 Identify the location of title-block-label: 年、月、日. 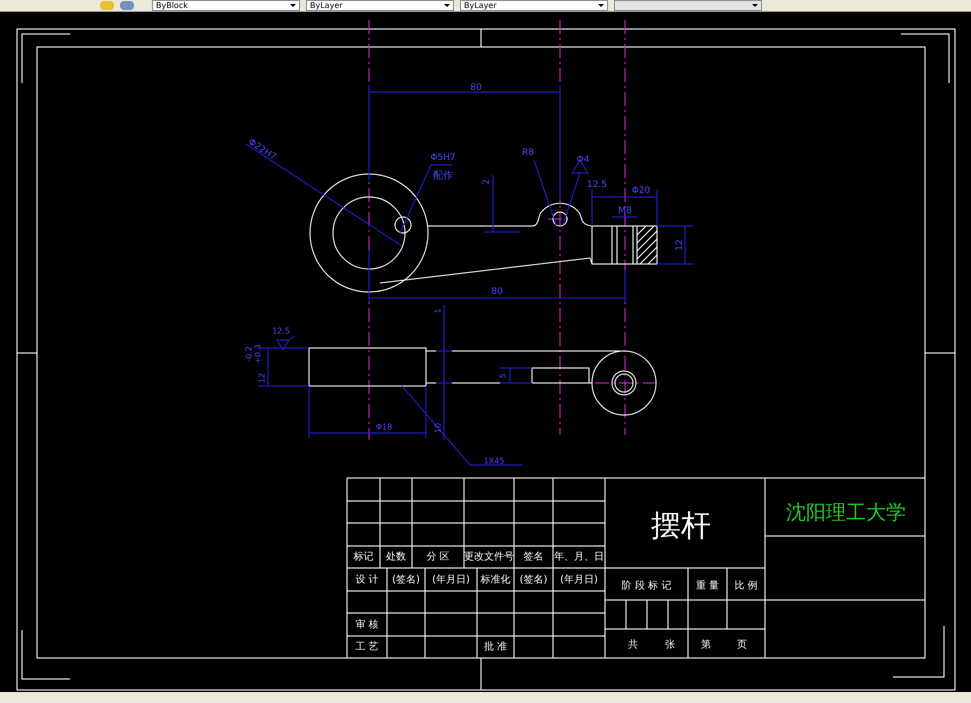
(579, 557).